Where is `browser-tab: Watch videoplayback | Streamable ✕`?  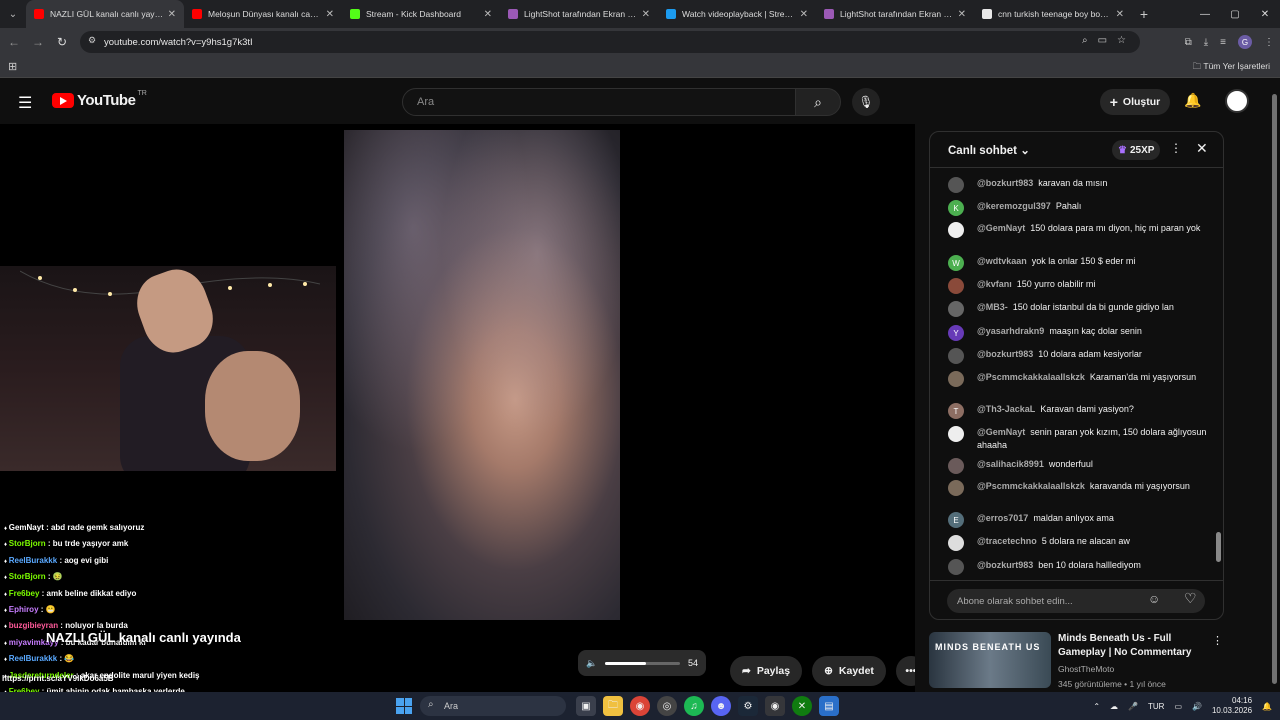
browser-tab: Watch videoplayback | Streamable ✕ is located at coordinates (737, 14).